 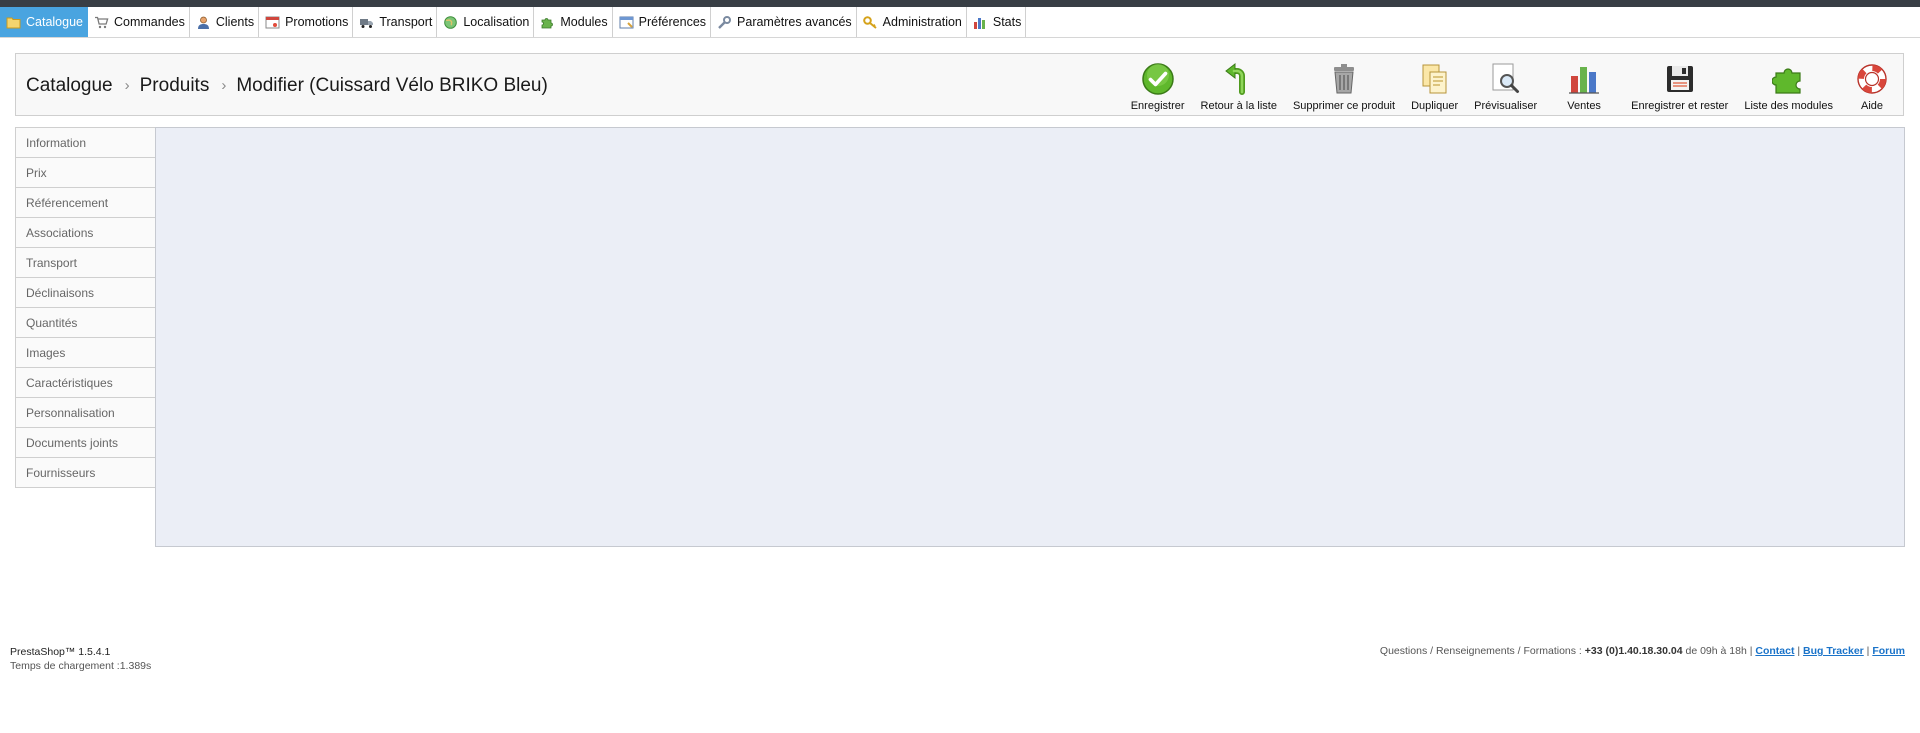 I want to click on menu-label: Modules, so click(x=584, y=22).